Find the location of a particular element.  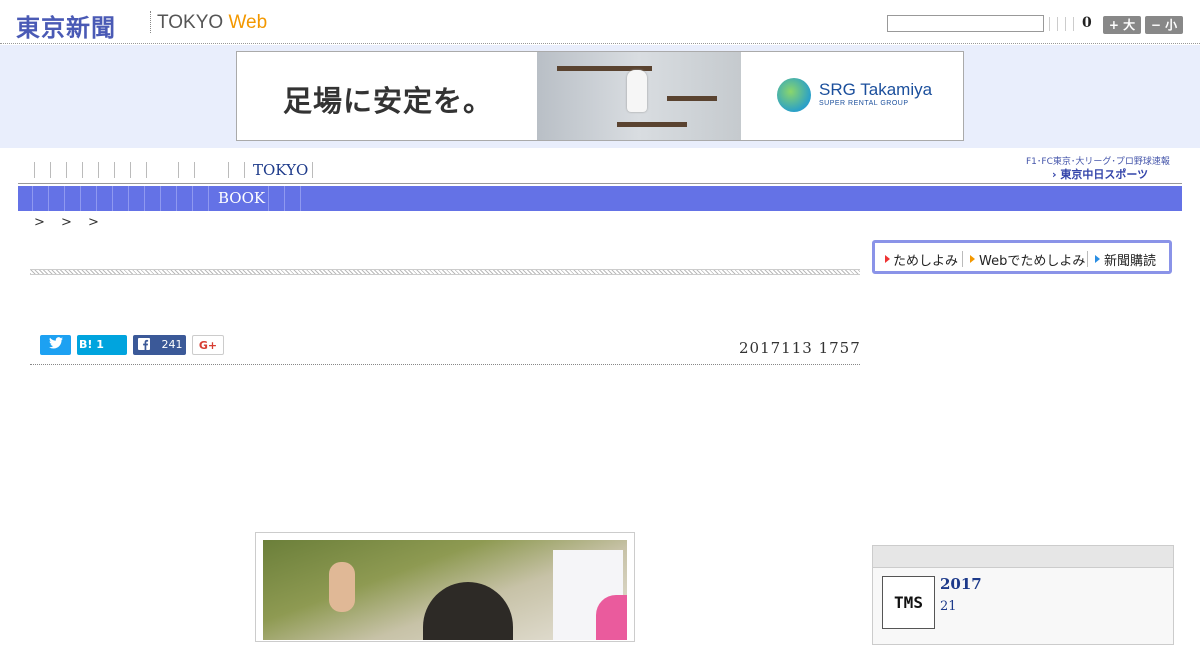

google-plus-share-button: G+ is located at coordinates (208, 345).